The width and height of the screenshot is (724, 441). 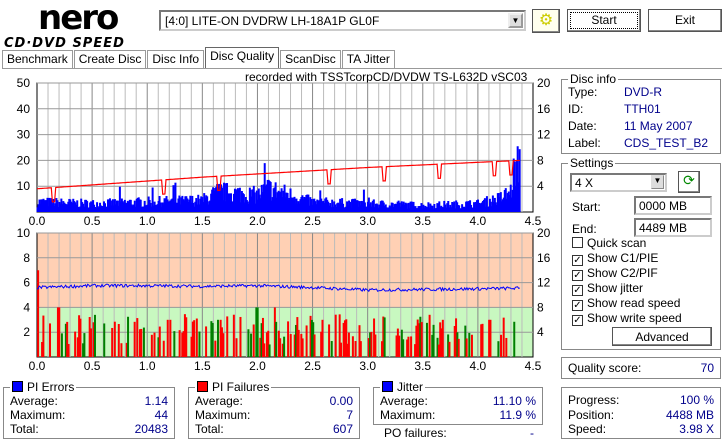 I want to click on speed-label: Speed:, so click(x=587, y=429).